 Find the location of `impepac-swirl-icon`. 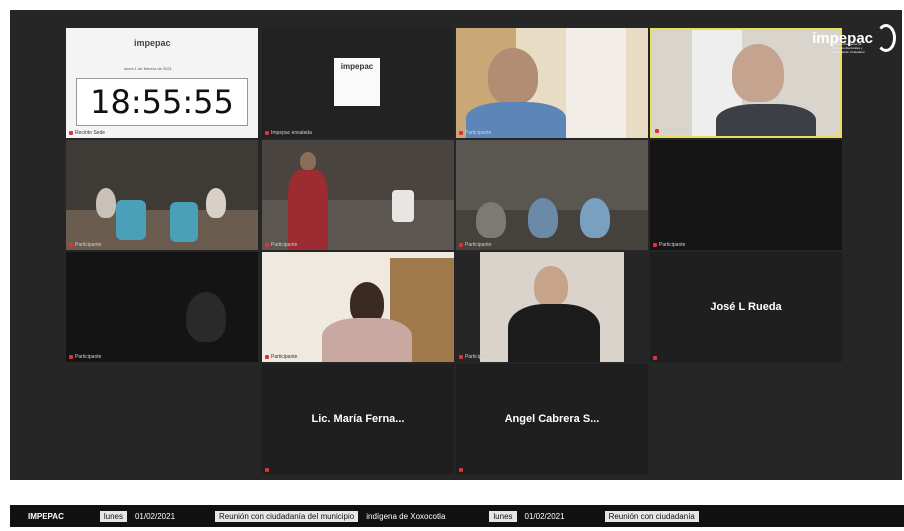

impepac-swirl-icon is located at coordinates (886, 38).